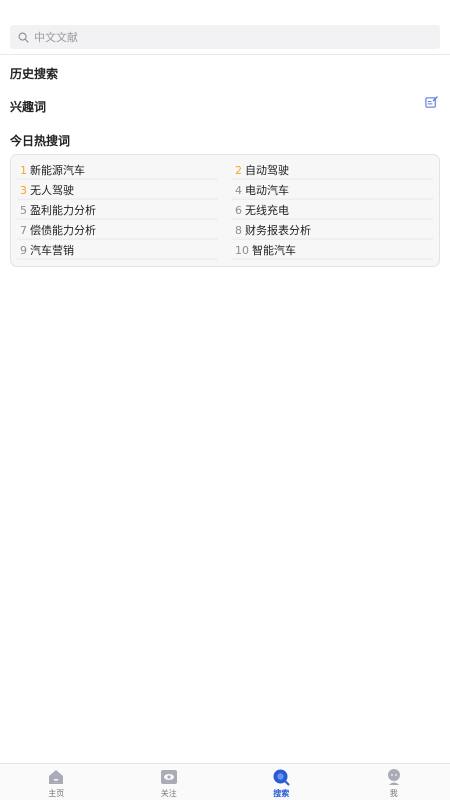 The height and width of the screenshot is (800, 450). I want to click on hot-word-rank: 7, so click(23, 230).